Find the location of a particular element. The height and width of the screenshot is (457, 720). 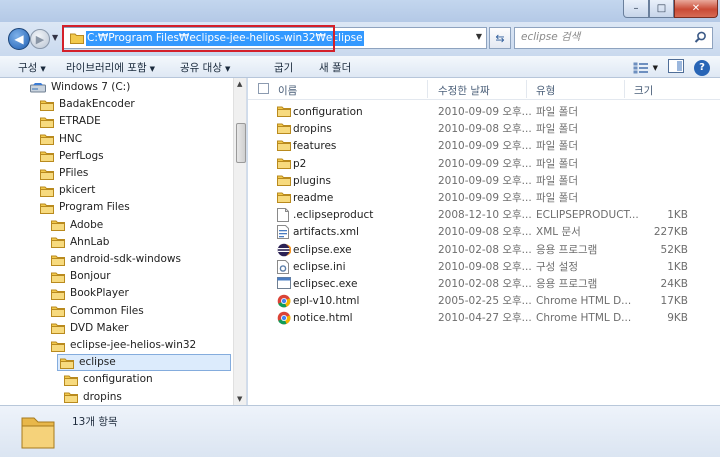

view-options-icon: ▼ is located at coordinates (645, 68).